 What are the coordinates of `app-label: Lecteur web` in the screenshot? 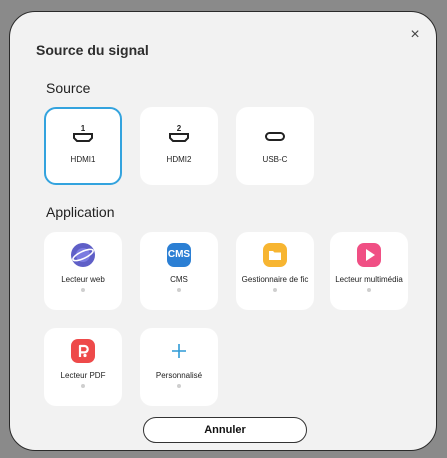 It's located at (83, 279).